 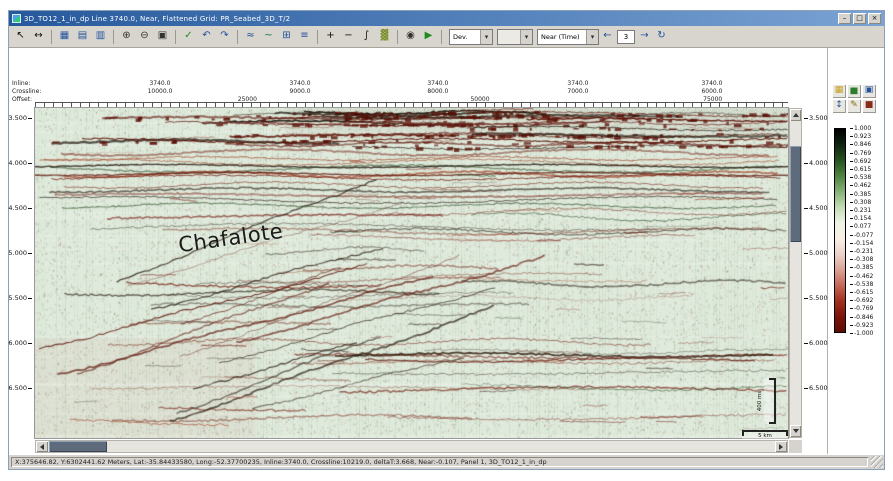 What do you see at coordinates (330, 36) in the screenshot?
I see `gain-up-icon: +` at bounding box center [330, 36].